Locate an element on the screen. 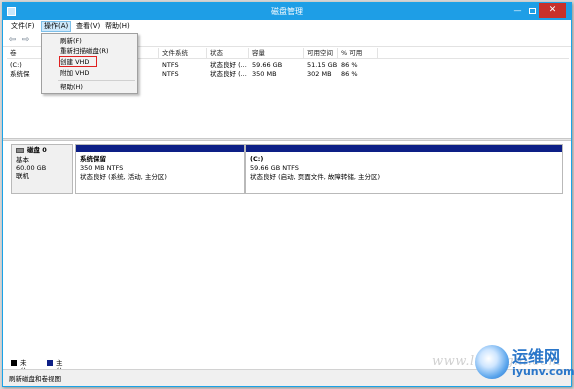  partition-status: 状态良好 (启动, 页面文件, 故障转储, 主分区) is located at coordinates (315, 177).